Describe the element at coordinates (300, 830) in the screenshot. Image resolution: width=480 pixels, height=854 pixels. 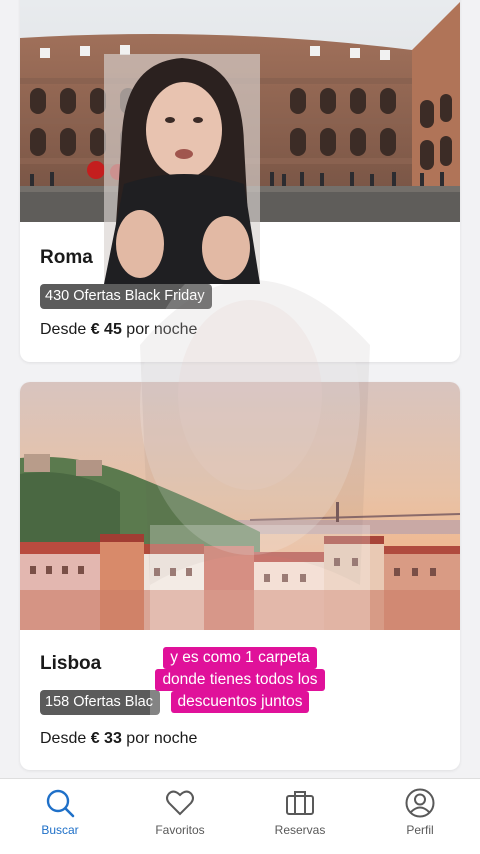
I see `tab-label: Reservas` at that location.